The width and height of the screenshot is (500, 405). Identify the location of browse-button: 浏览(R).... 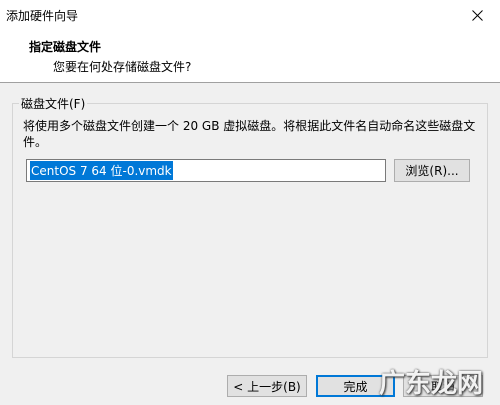
(432, 170).